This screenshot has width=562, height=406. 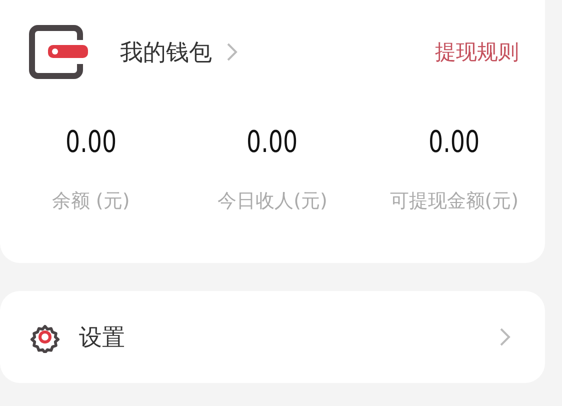 I want to click on withdraw-rules-link: 提现规则, so click(x=477, y=52).